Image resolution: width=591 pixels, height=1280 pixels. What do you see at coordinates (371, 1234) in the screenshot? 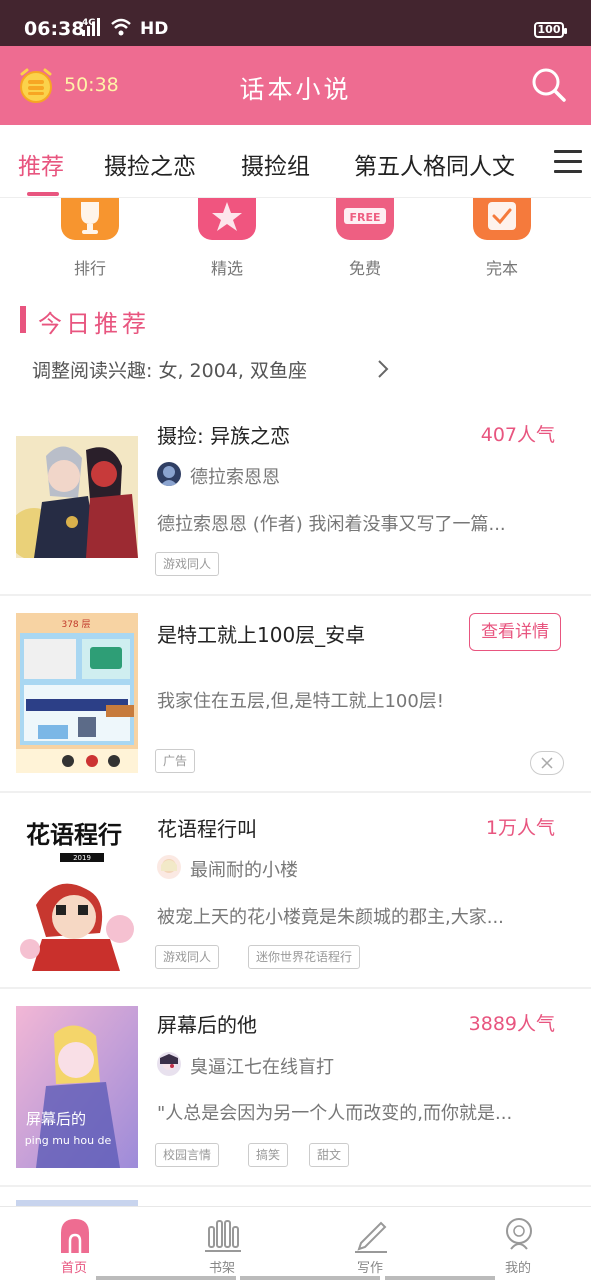
I see `pen-icon` at bounding box center [371, 1234].